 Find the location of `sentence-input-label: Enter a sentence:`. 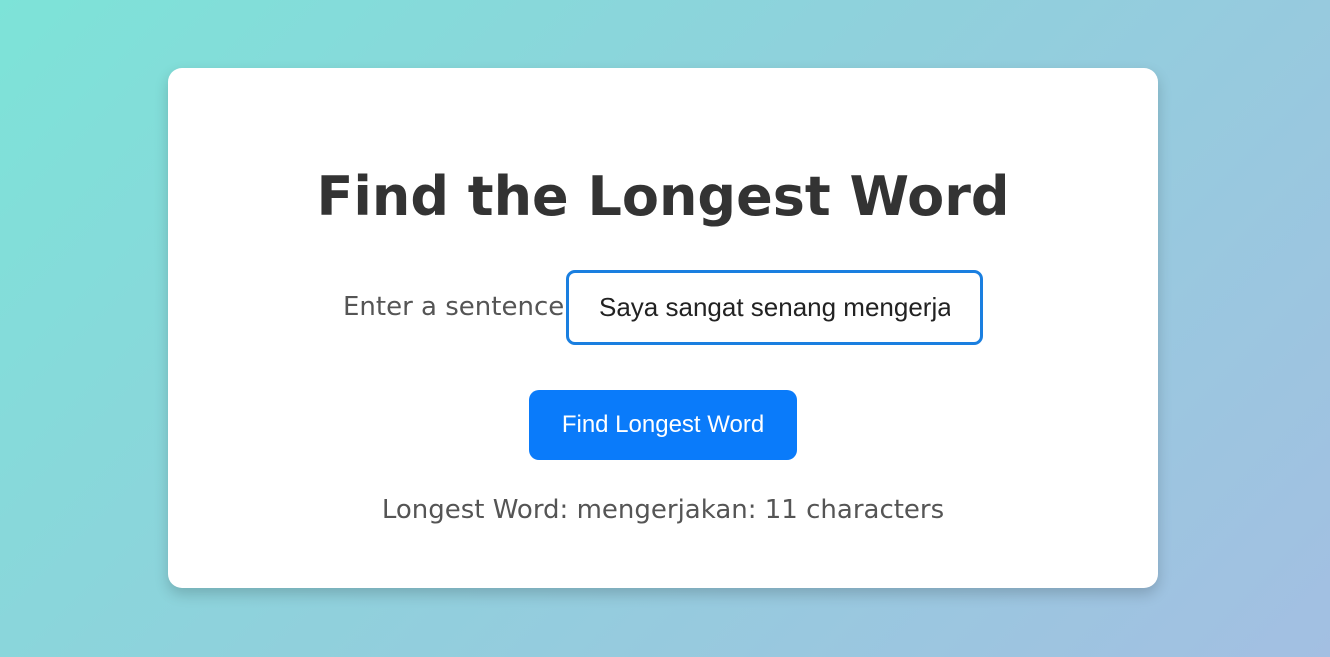

sentence-input-label: Enter a sentence: is located at coordinates (458, 307).